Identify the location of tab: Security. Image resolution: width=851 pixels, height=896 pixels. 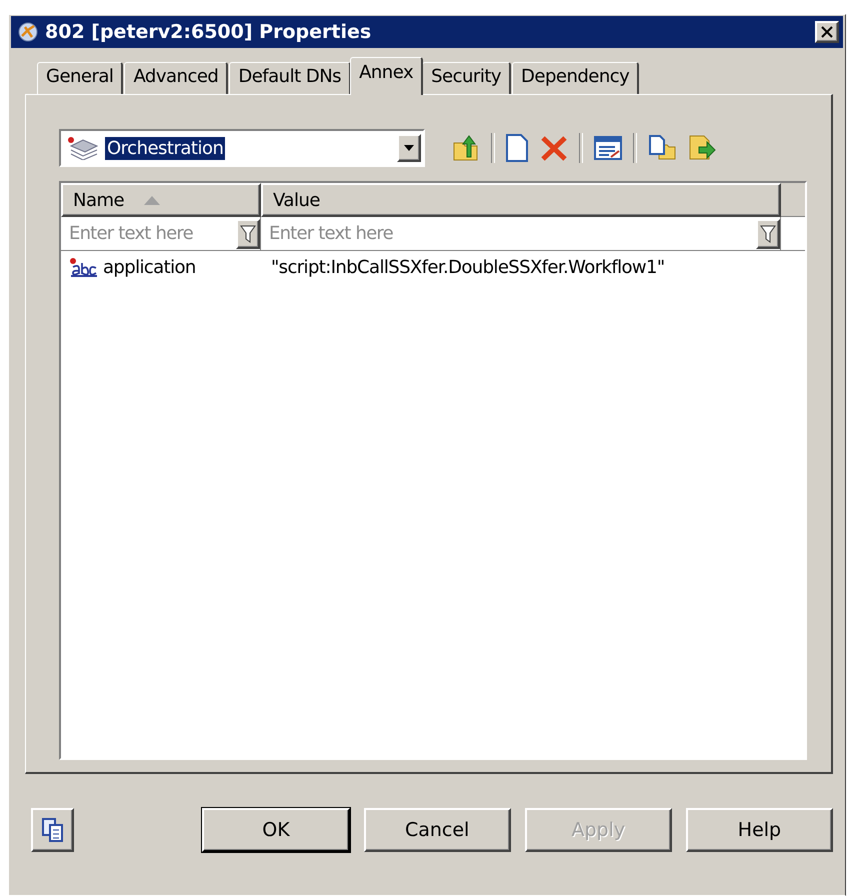
(467, 78).